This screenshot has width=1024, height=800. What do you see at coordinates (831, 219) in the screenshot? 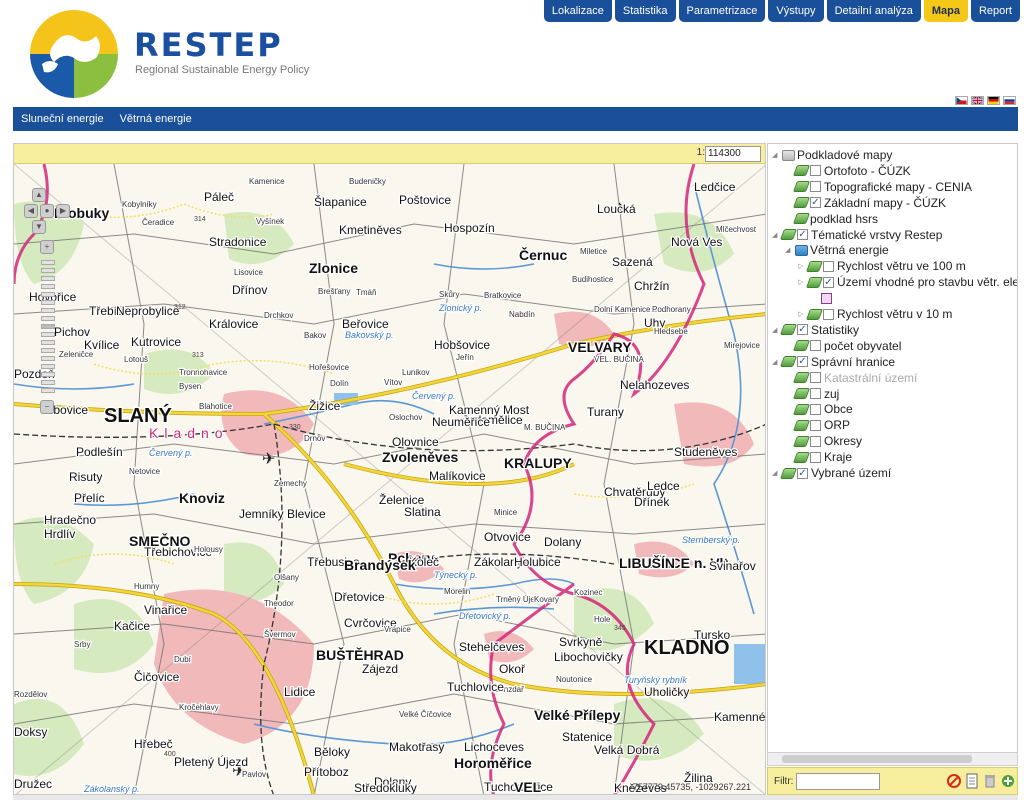
I see `layer-tree-row: podklad hsrs` at bounding box center [831, 219].